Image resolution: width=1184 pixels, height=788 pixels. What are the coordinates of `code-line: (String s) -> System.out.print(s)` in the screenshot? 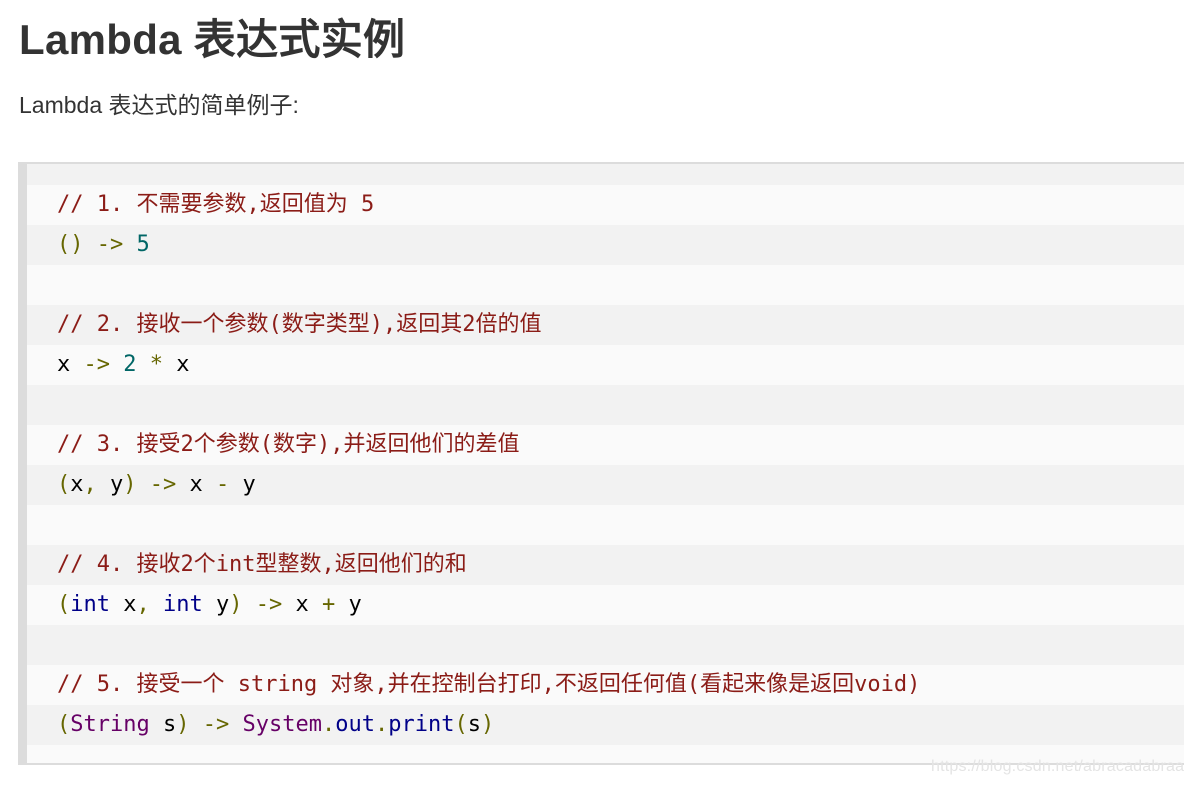 It's located at (488, 725).